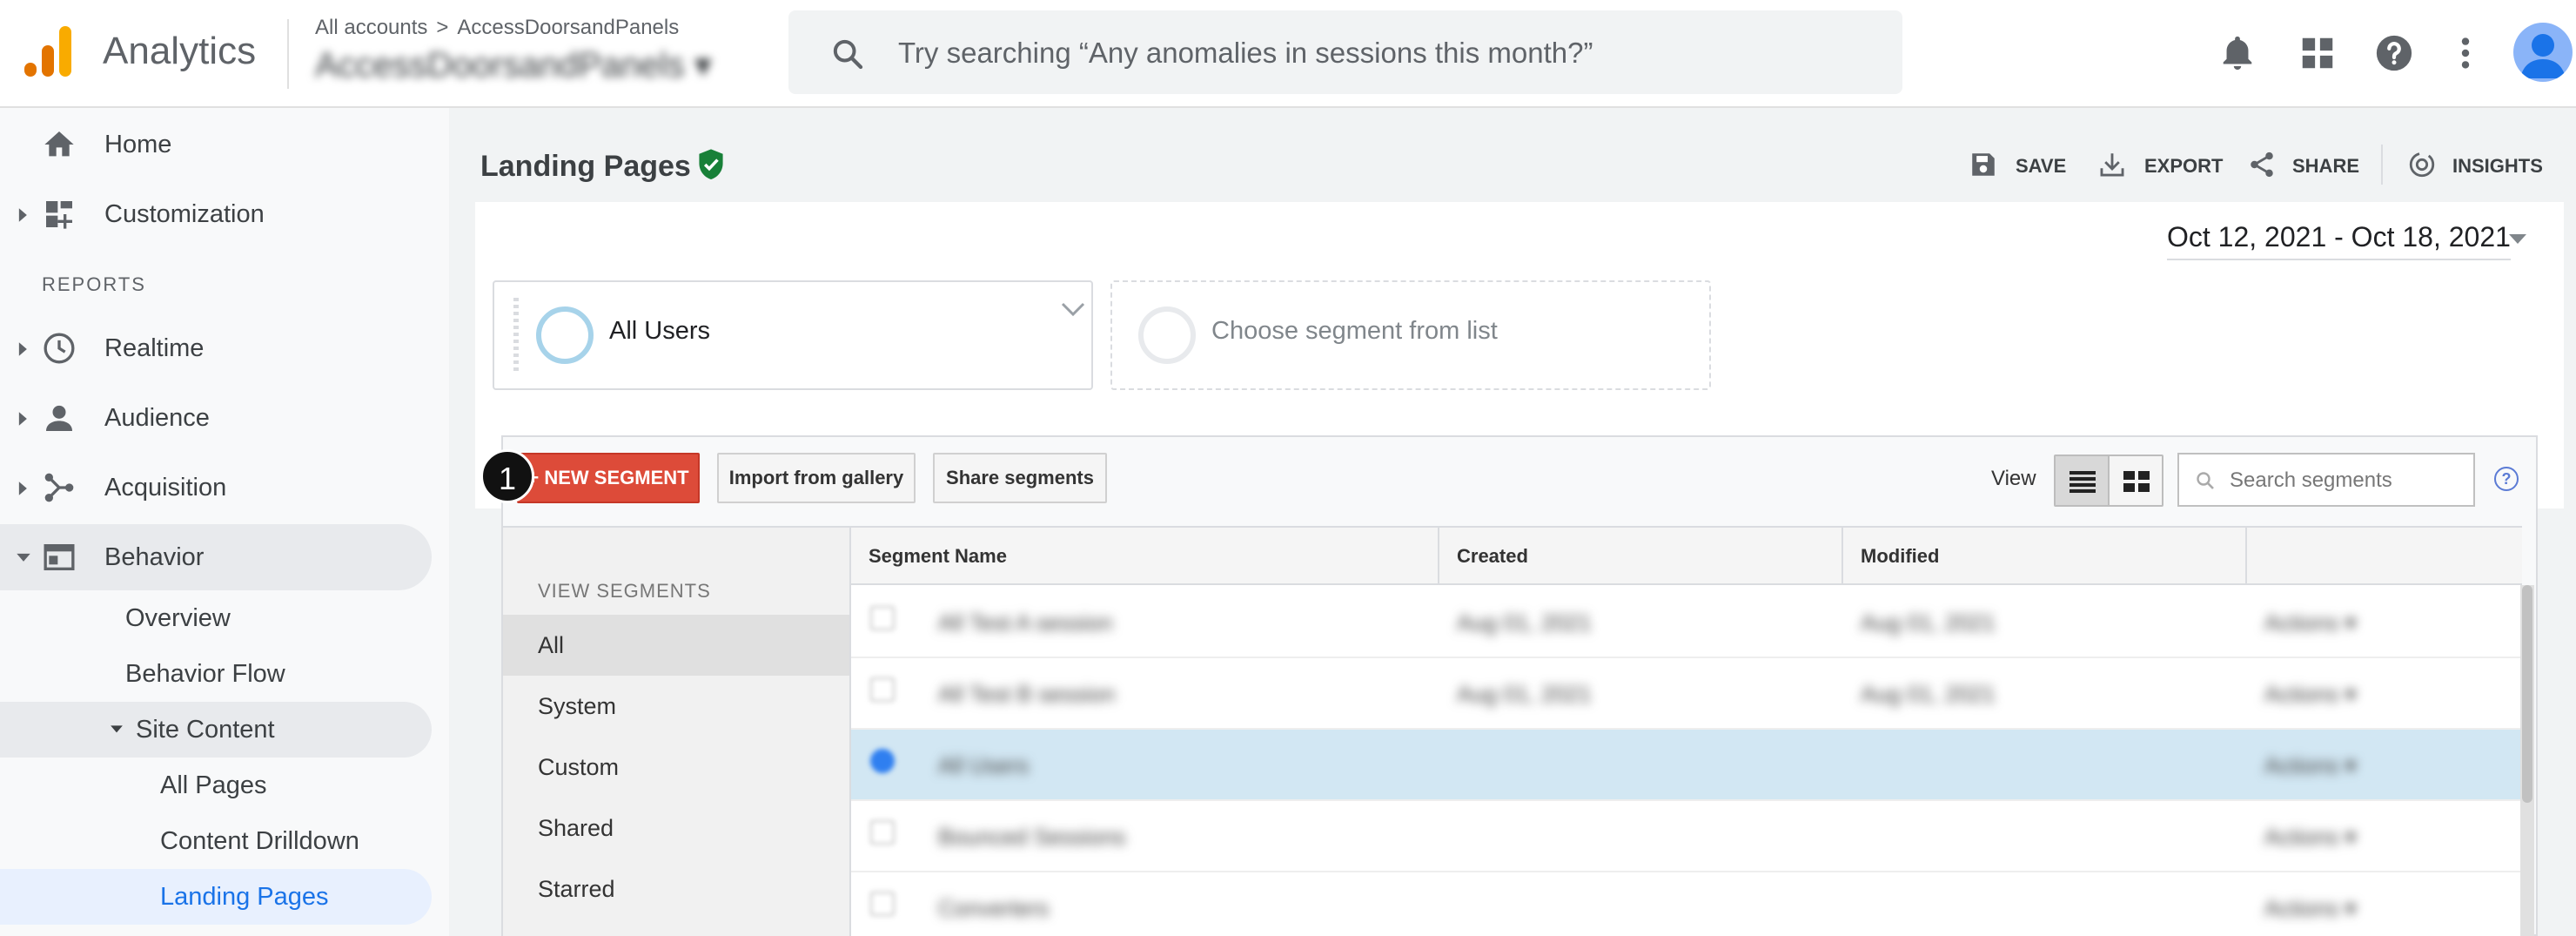 The height and width of the screenshot is (936, 2576). I want to click on apps-grid-icon, so click(2318, 53).